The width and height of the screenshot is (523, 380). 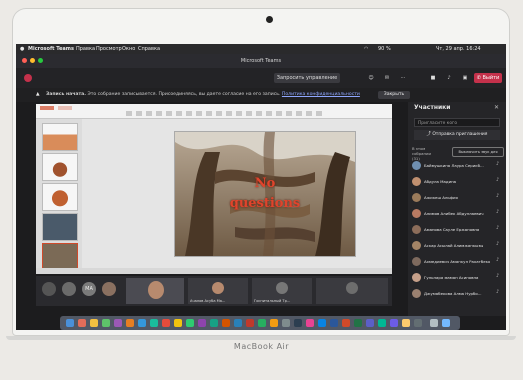 What do you see at coordinates (269, 19) in the screenshot?
I see `camera` at bounding box center [269, 19].